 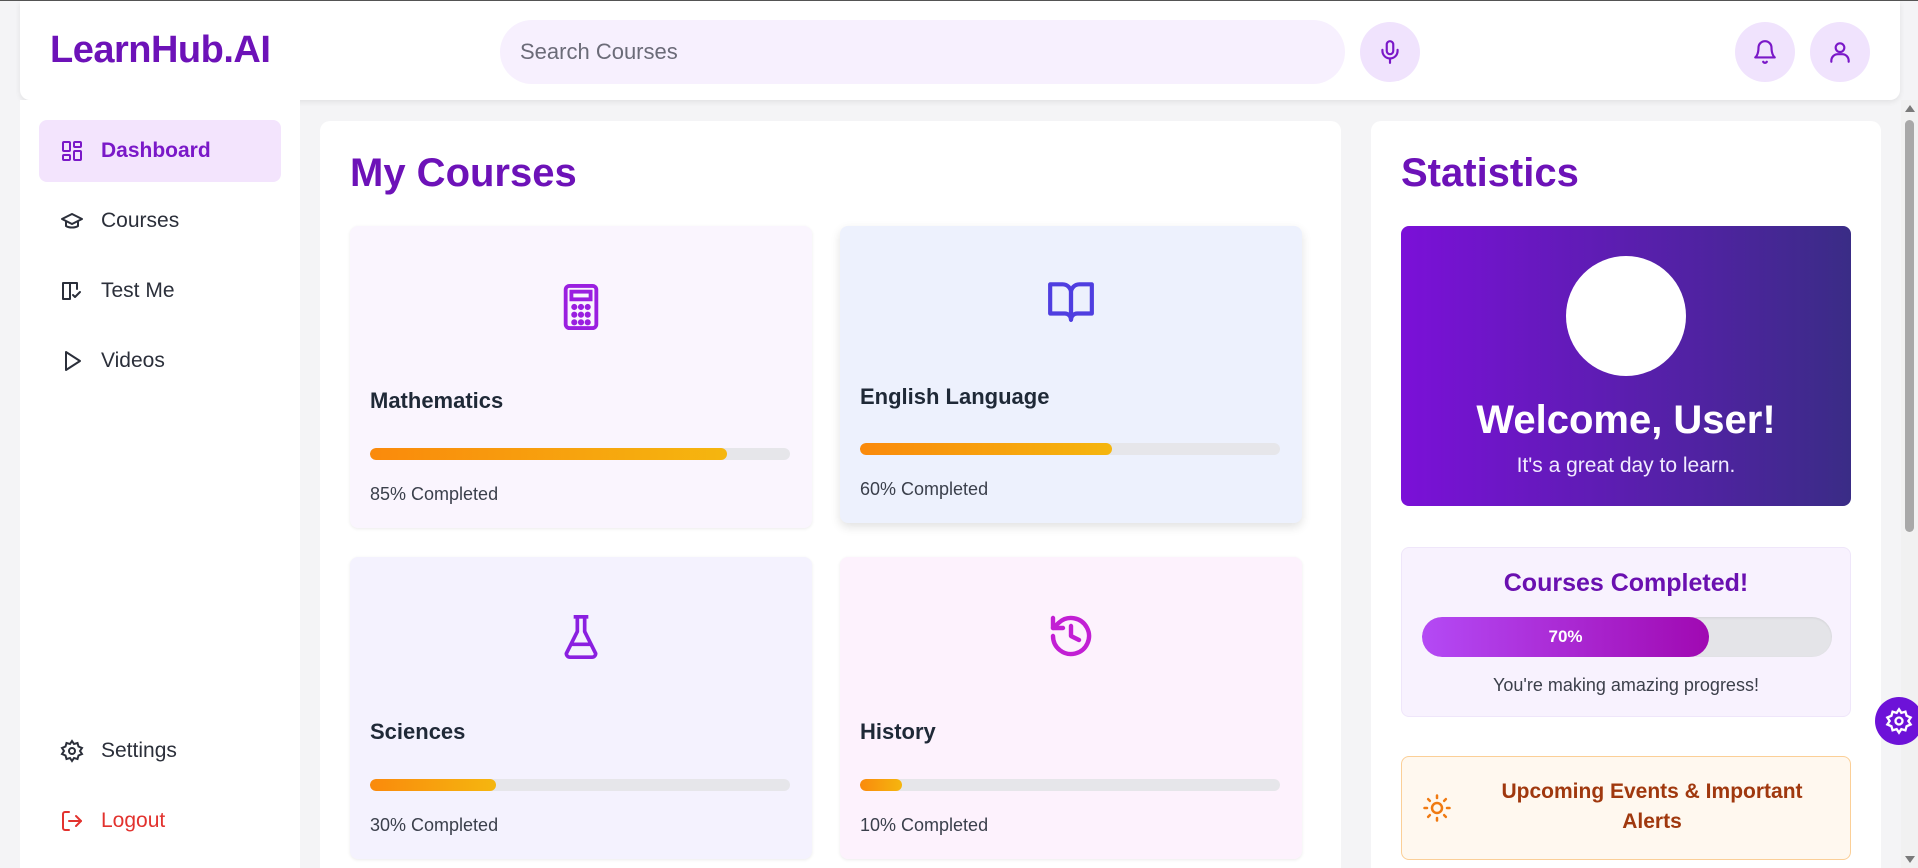 I want to click on statistics-title: Statistics, so click(x=1490, y=173).